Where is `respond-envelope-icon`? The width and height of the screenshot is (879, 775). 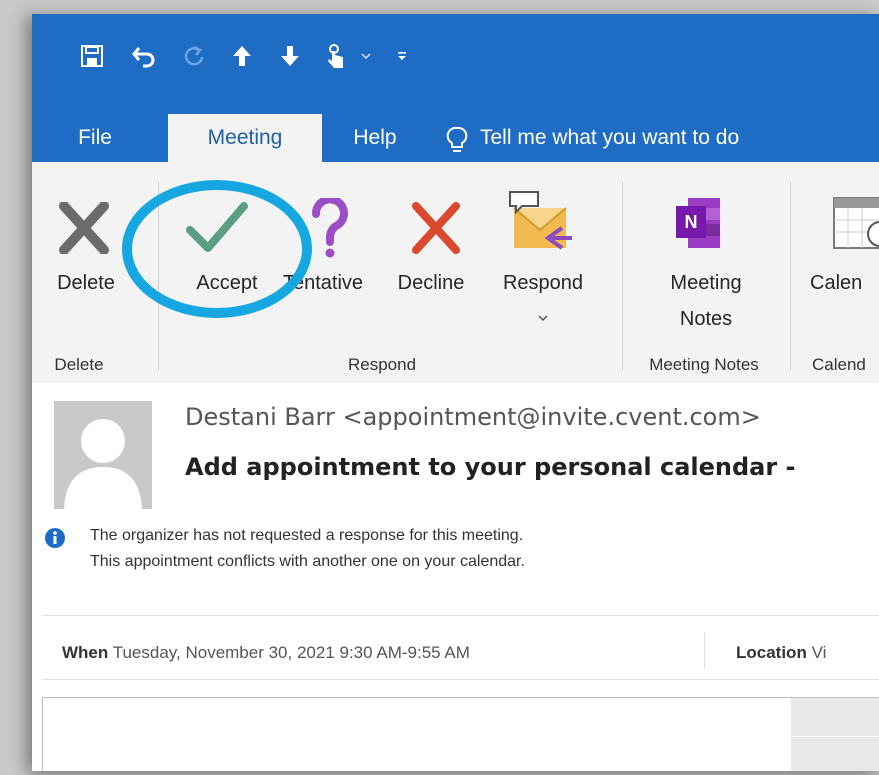 respond-envelope-icon is located at coordinates (539, 223).